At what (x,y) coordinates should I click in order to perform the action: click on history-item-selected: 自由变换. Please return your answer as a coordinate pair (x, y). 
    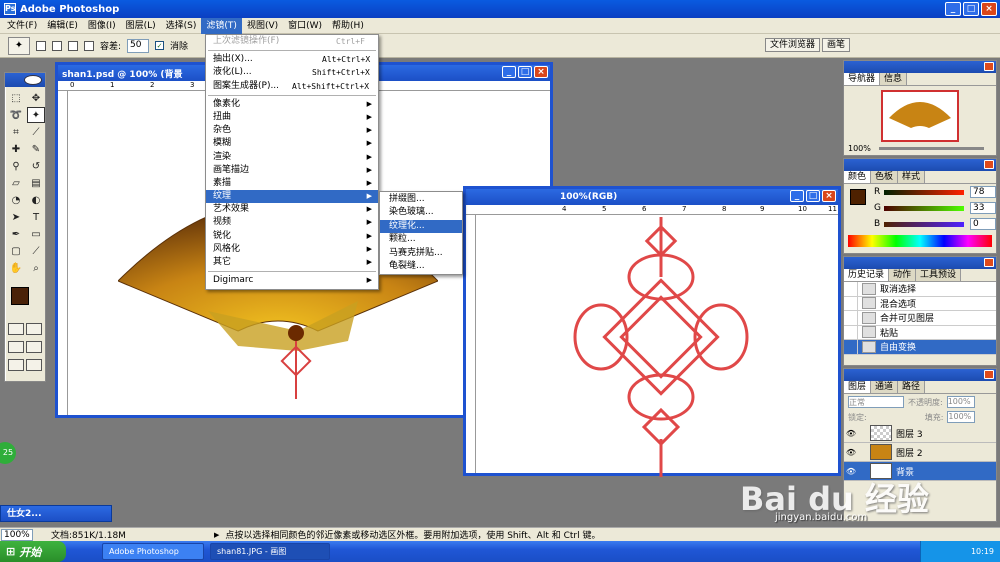
    Looking at the image, I should click on (920, 347).